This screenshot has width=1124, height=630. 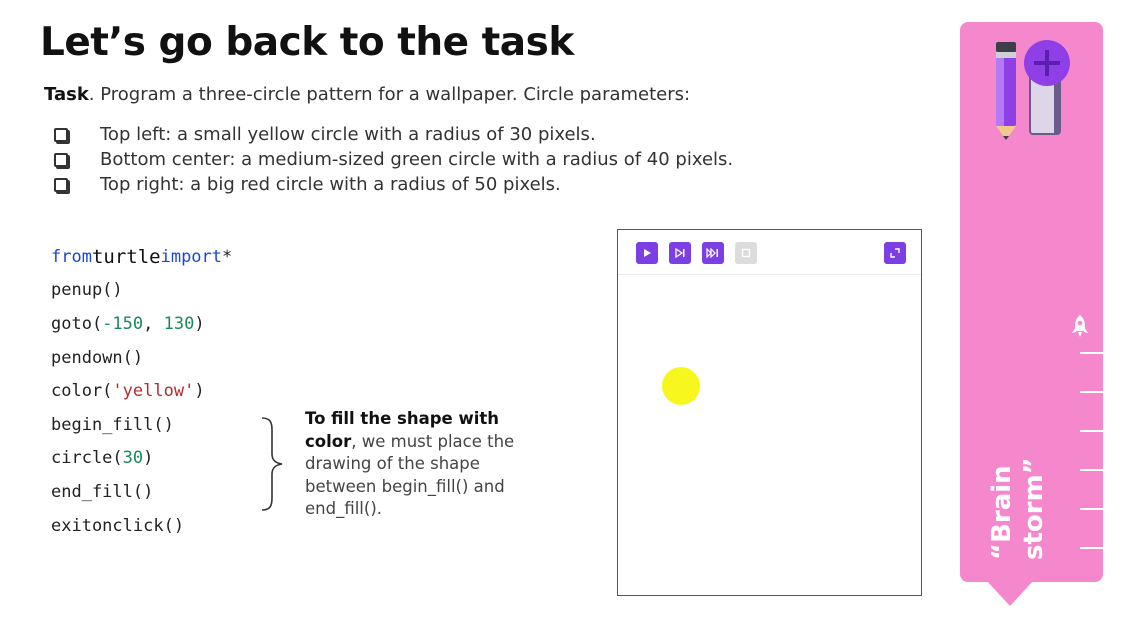 What do you see at coordinates (1034, 508) in the screenshot?
I see `brainstorm-line-2: storm”` at bounding box center [1034, 508].